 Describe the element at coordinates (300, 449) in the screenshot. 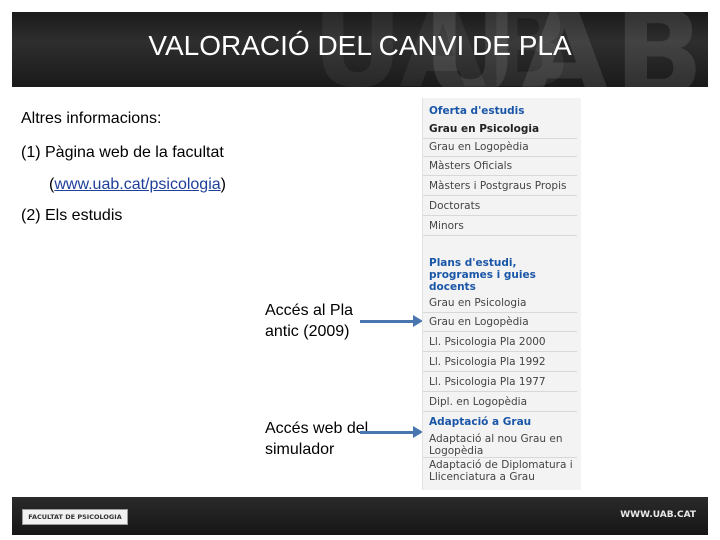

I see `callout-simulator-line2: simulador` at that location.